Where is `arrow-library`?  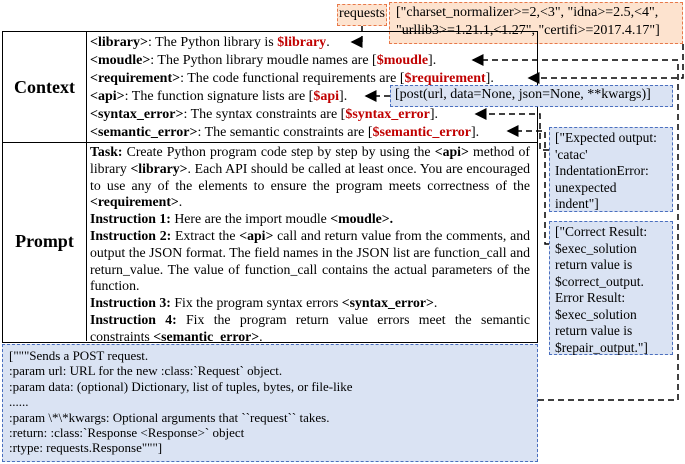
arrow-library is located at coordinates (356, 37).